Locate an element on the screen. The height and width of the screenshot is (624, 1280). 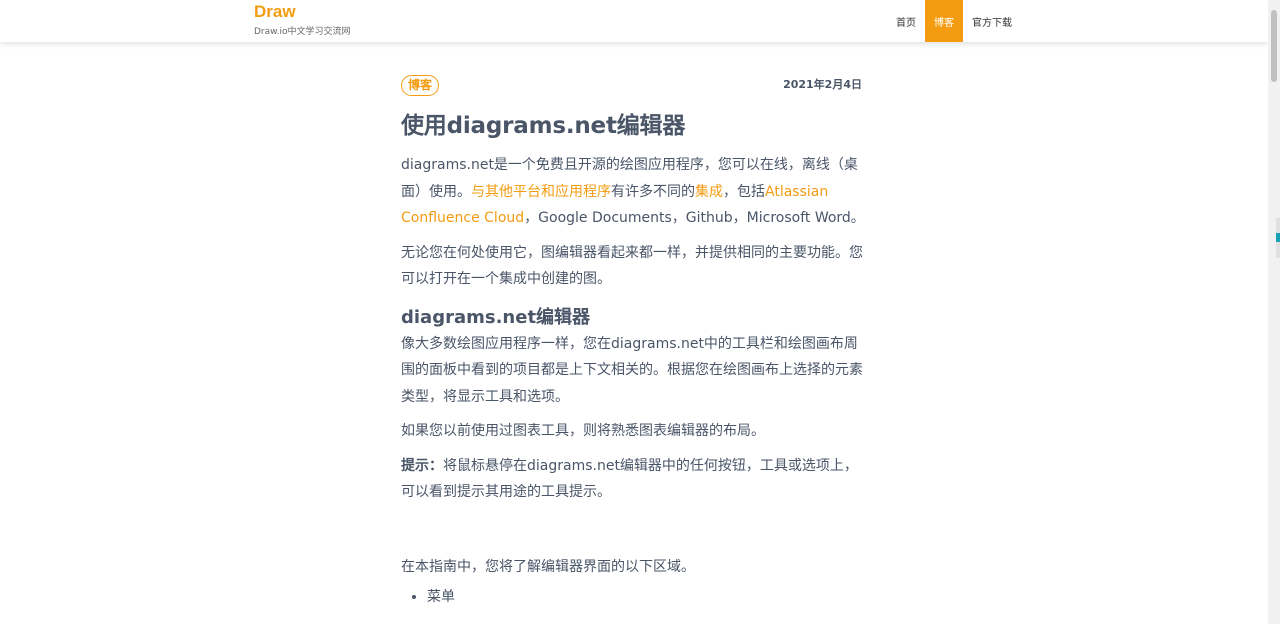
side-tab-widget is located at coordinates (1278, 238).